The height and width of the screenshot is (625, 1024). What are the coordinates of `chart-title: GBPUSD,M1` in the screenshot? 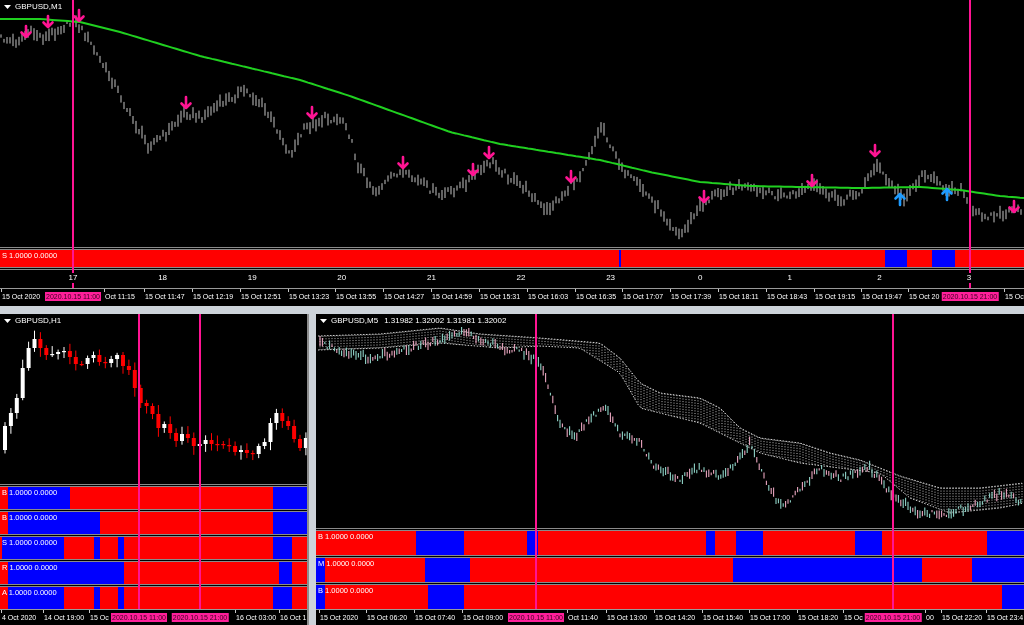 It's located at (39, 7).